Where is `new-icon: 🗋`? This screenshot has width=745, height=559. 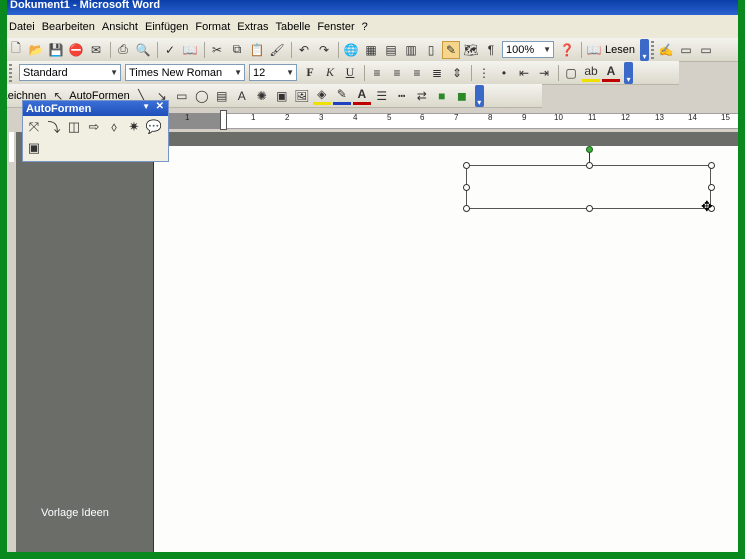
new-icon: 🗋 is located at coordinates (16, 50).